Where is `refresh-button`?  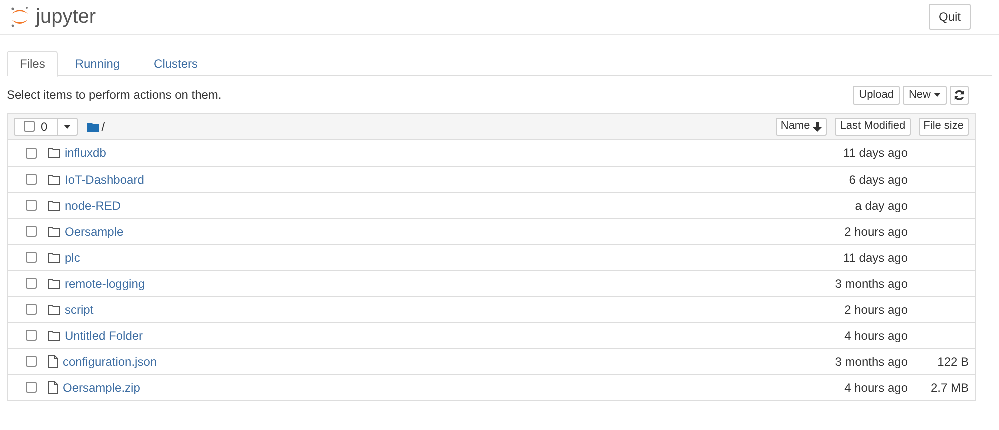
refresh-button is located at coordinates (959, 95).